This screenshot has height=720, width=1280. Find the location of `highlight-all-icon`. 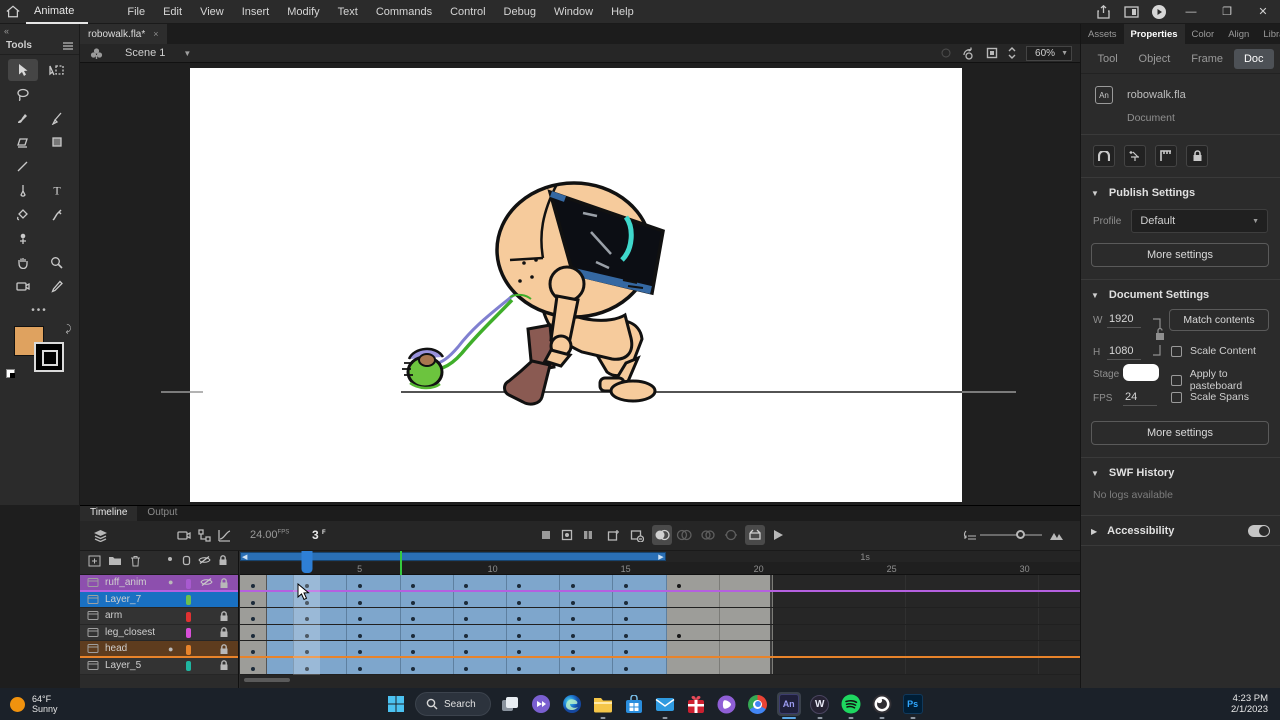

highlight-all-icon is located at coordinates (170, 559).